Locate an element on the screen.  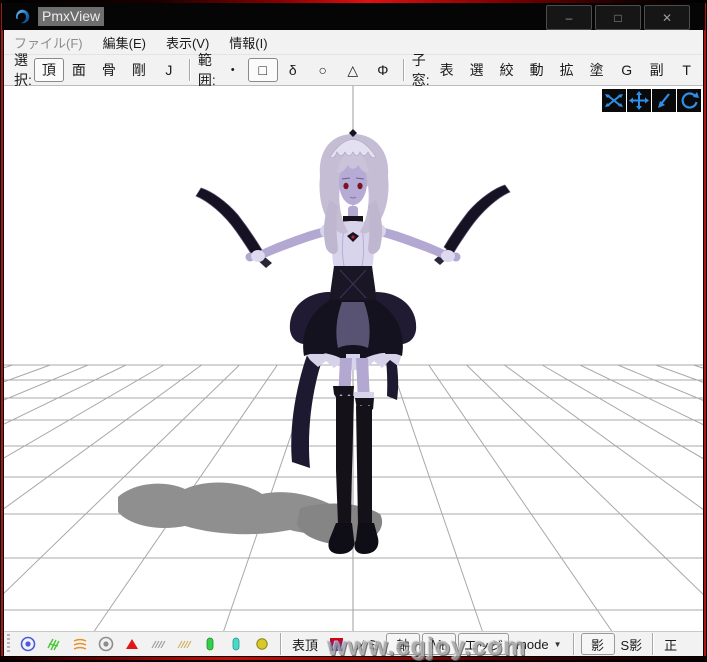
bottom-toolbar: 表頂 ノミ 軸 Mb エッジ mode ▼ 影 S影 正 is located at coordinates (353, 643).